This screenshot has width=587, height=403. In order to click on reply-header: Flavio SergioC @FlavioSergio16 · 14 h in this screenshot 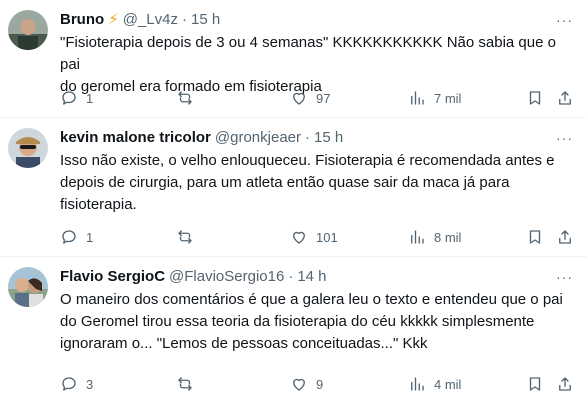, I will do `click(317, 277)`.